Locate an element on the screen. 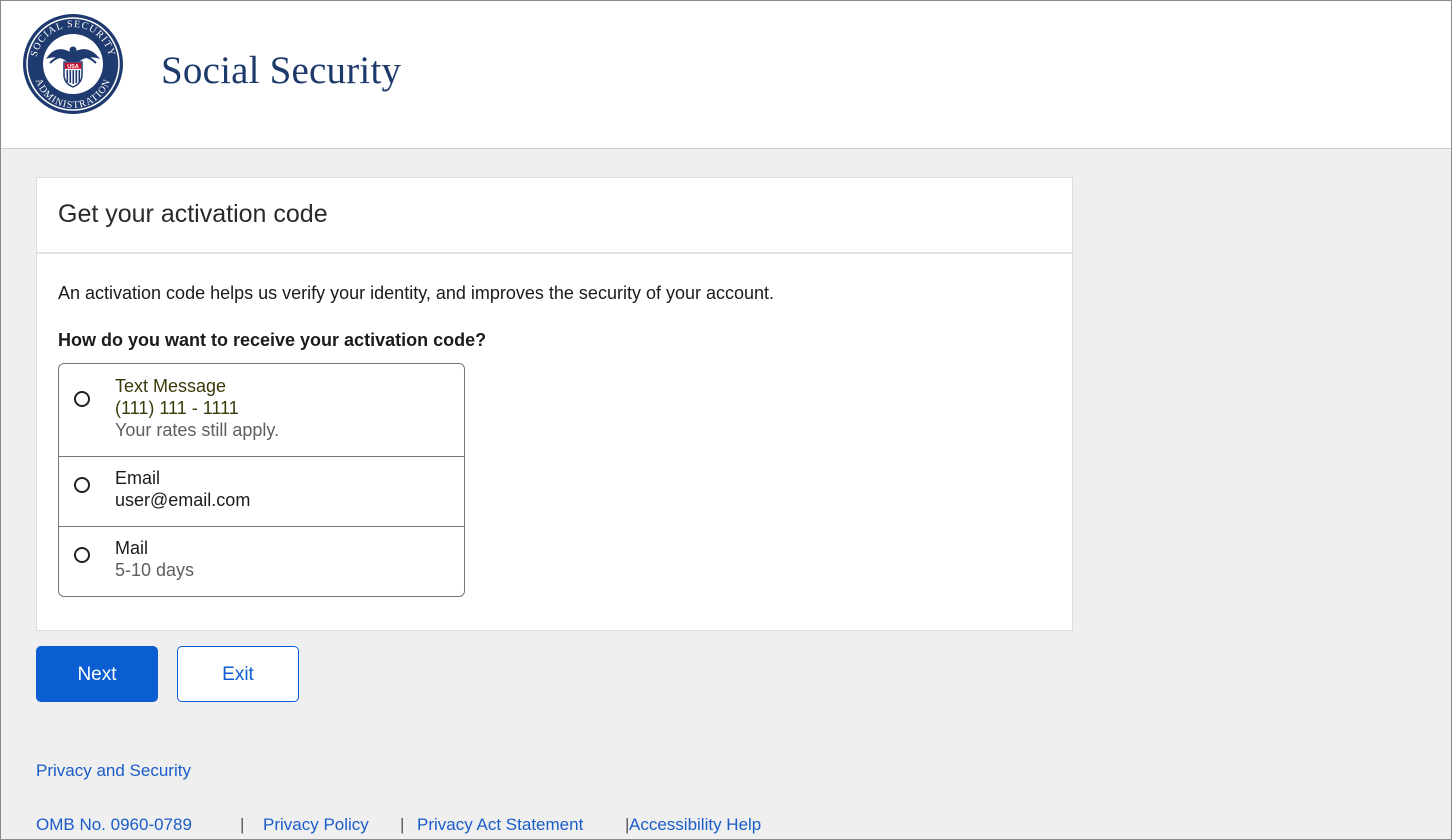 Image resolution: width=1452 pixels, height=840 pixels. option-mail: Mail 5-10 days is located at coordinates (261, 561).